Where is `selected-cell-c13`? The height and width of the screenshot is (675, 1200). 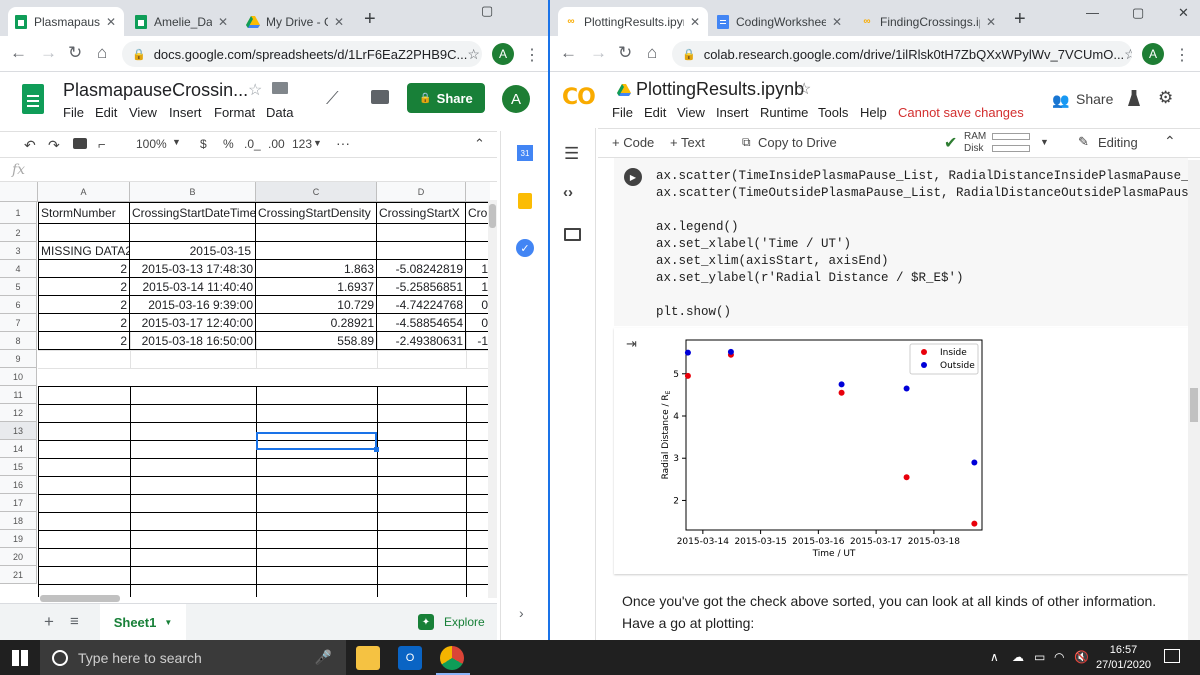 selected-cell-c13 is located at coordinates (317, 442).